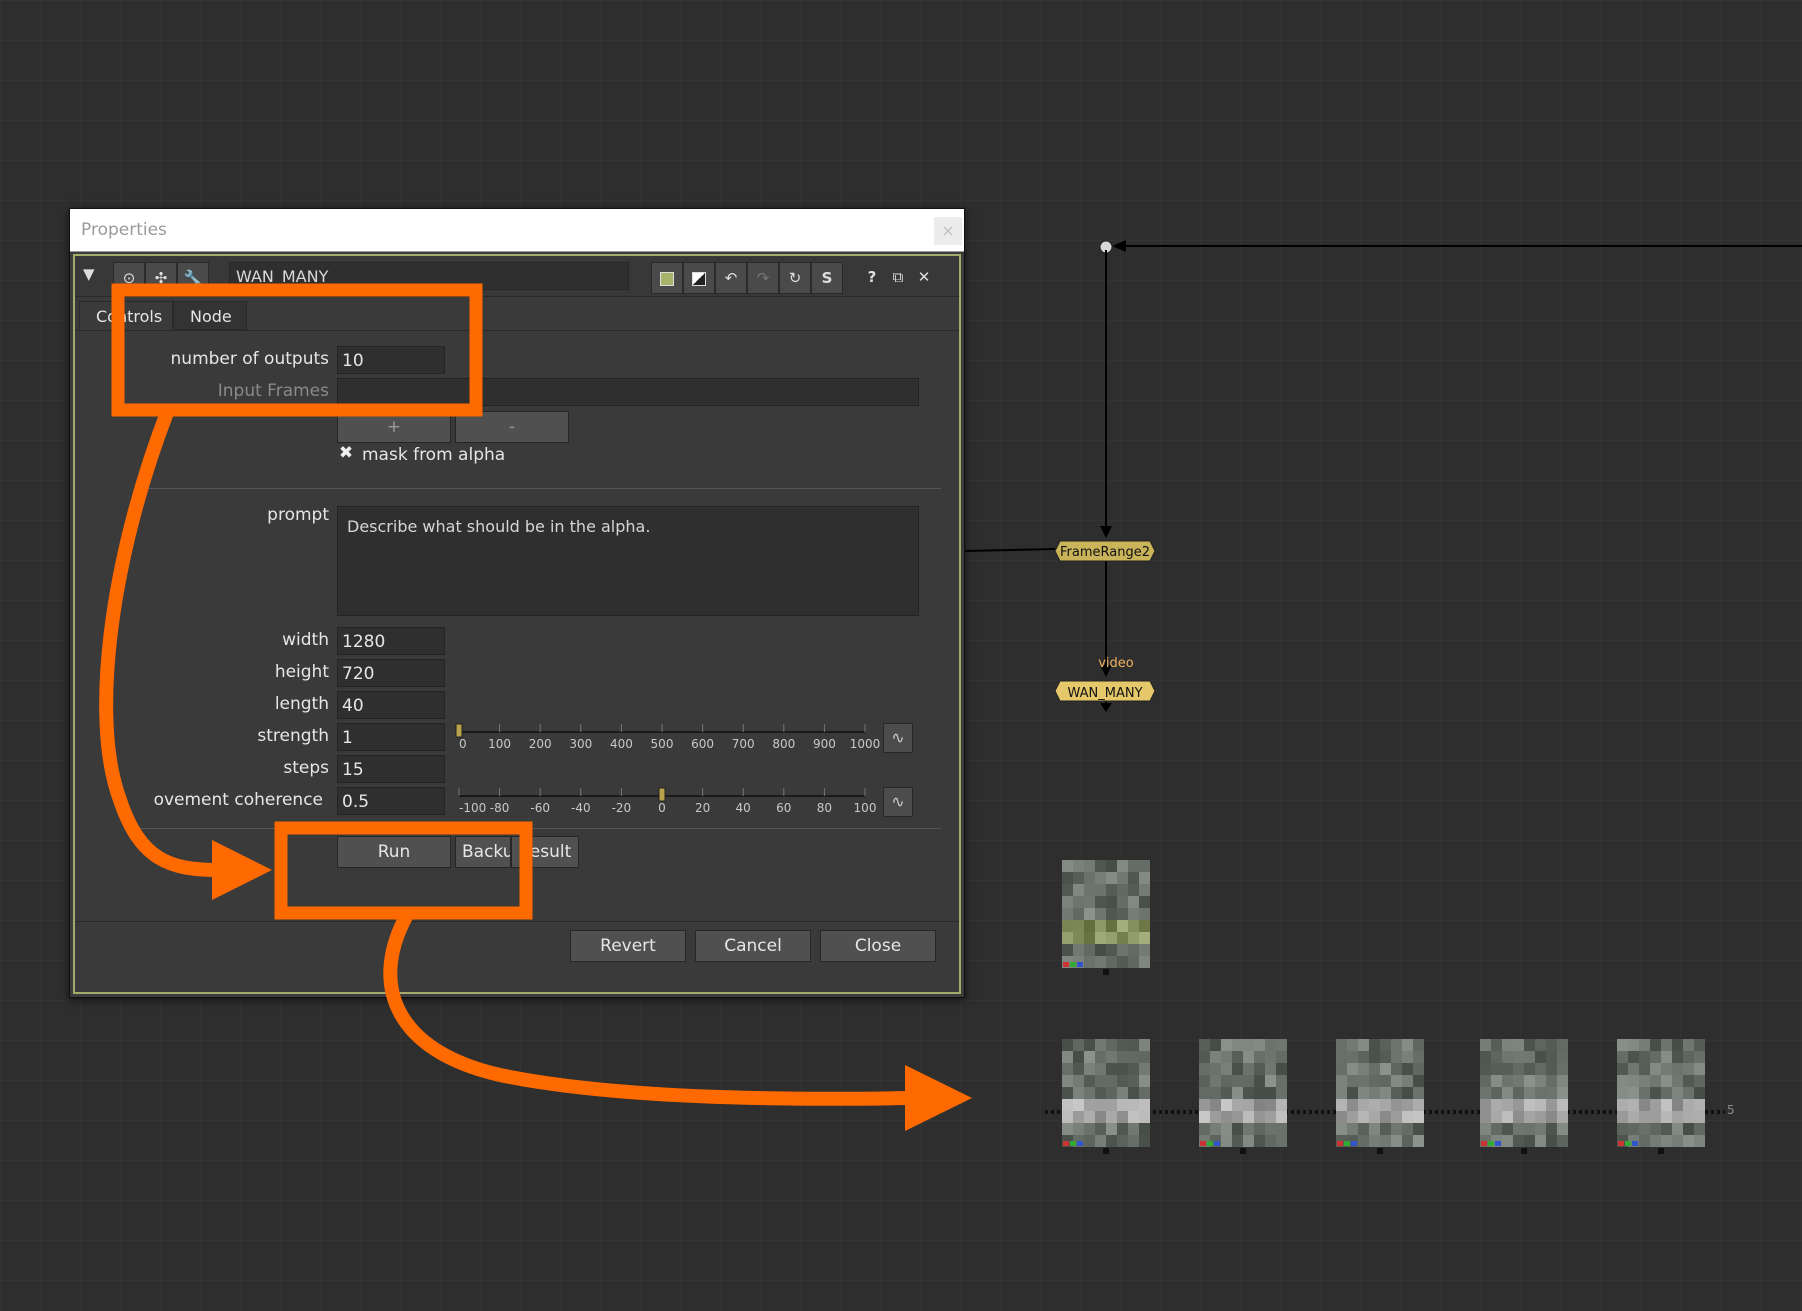  I want to click on highlight-box-outputs, so click(297, 350).